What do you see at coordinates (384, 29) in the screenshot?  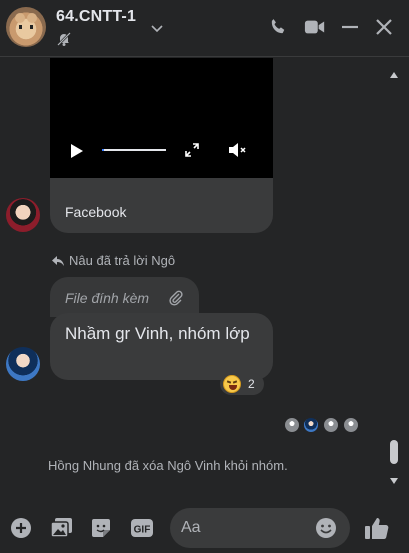 I see `close-icon` at bounding box center [384, 29].